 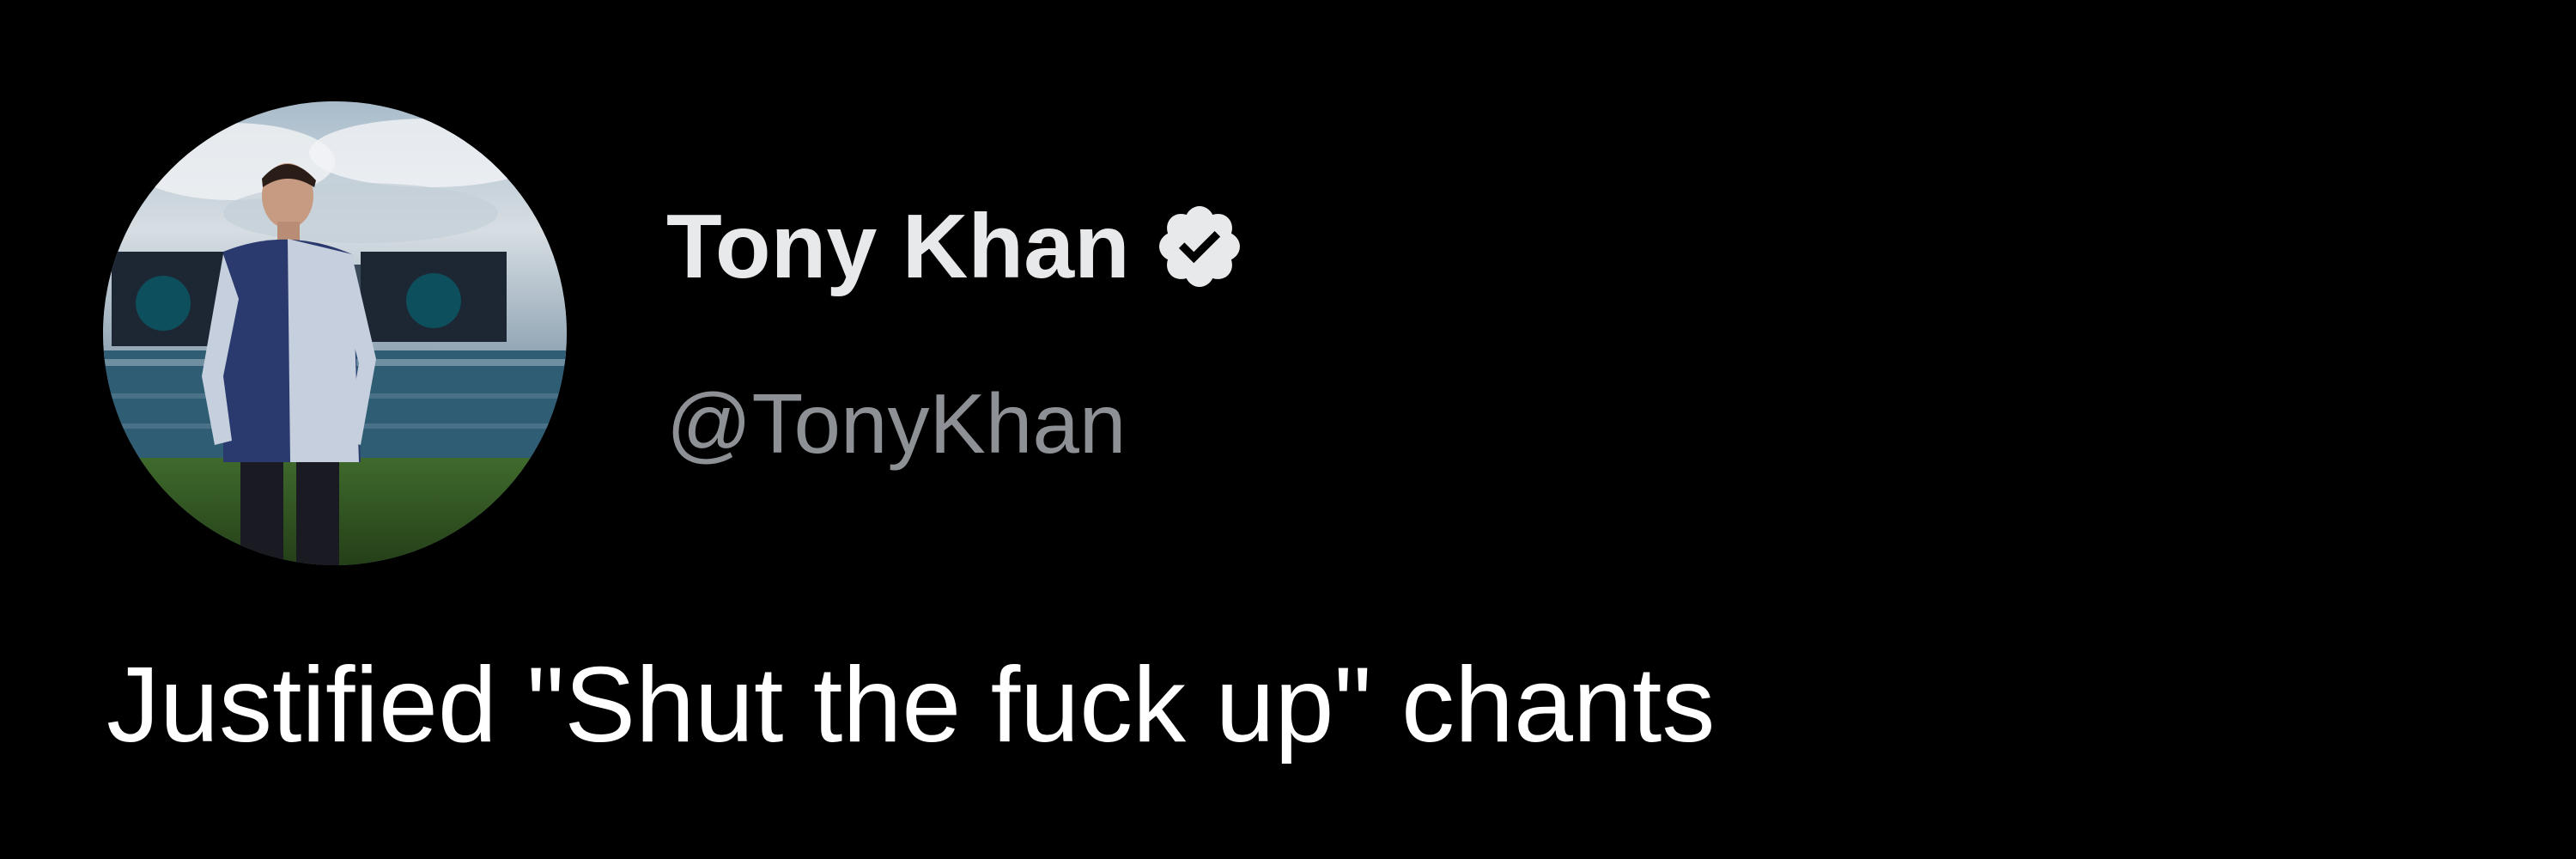 I want to click on avatar, so click(x=335, y=333).